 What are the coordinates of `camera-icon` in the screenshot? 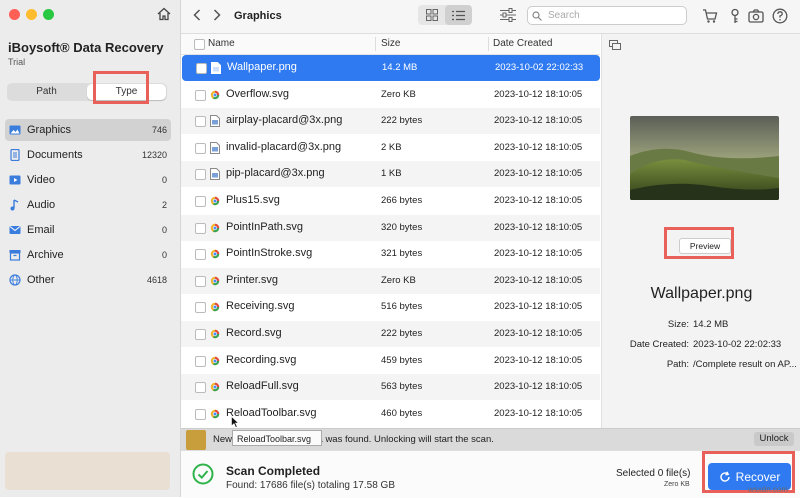 It's located at (756, 16).